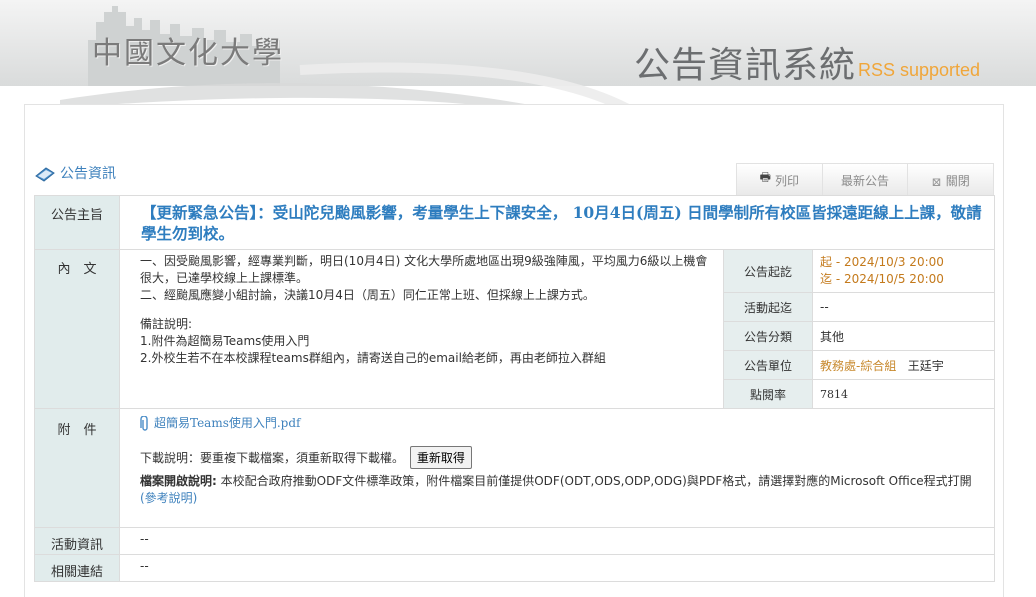 The width and height of the screenshot is (1036, 597). I want to click on clicks-label: 點閱率, so click(768, 394).